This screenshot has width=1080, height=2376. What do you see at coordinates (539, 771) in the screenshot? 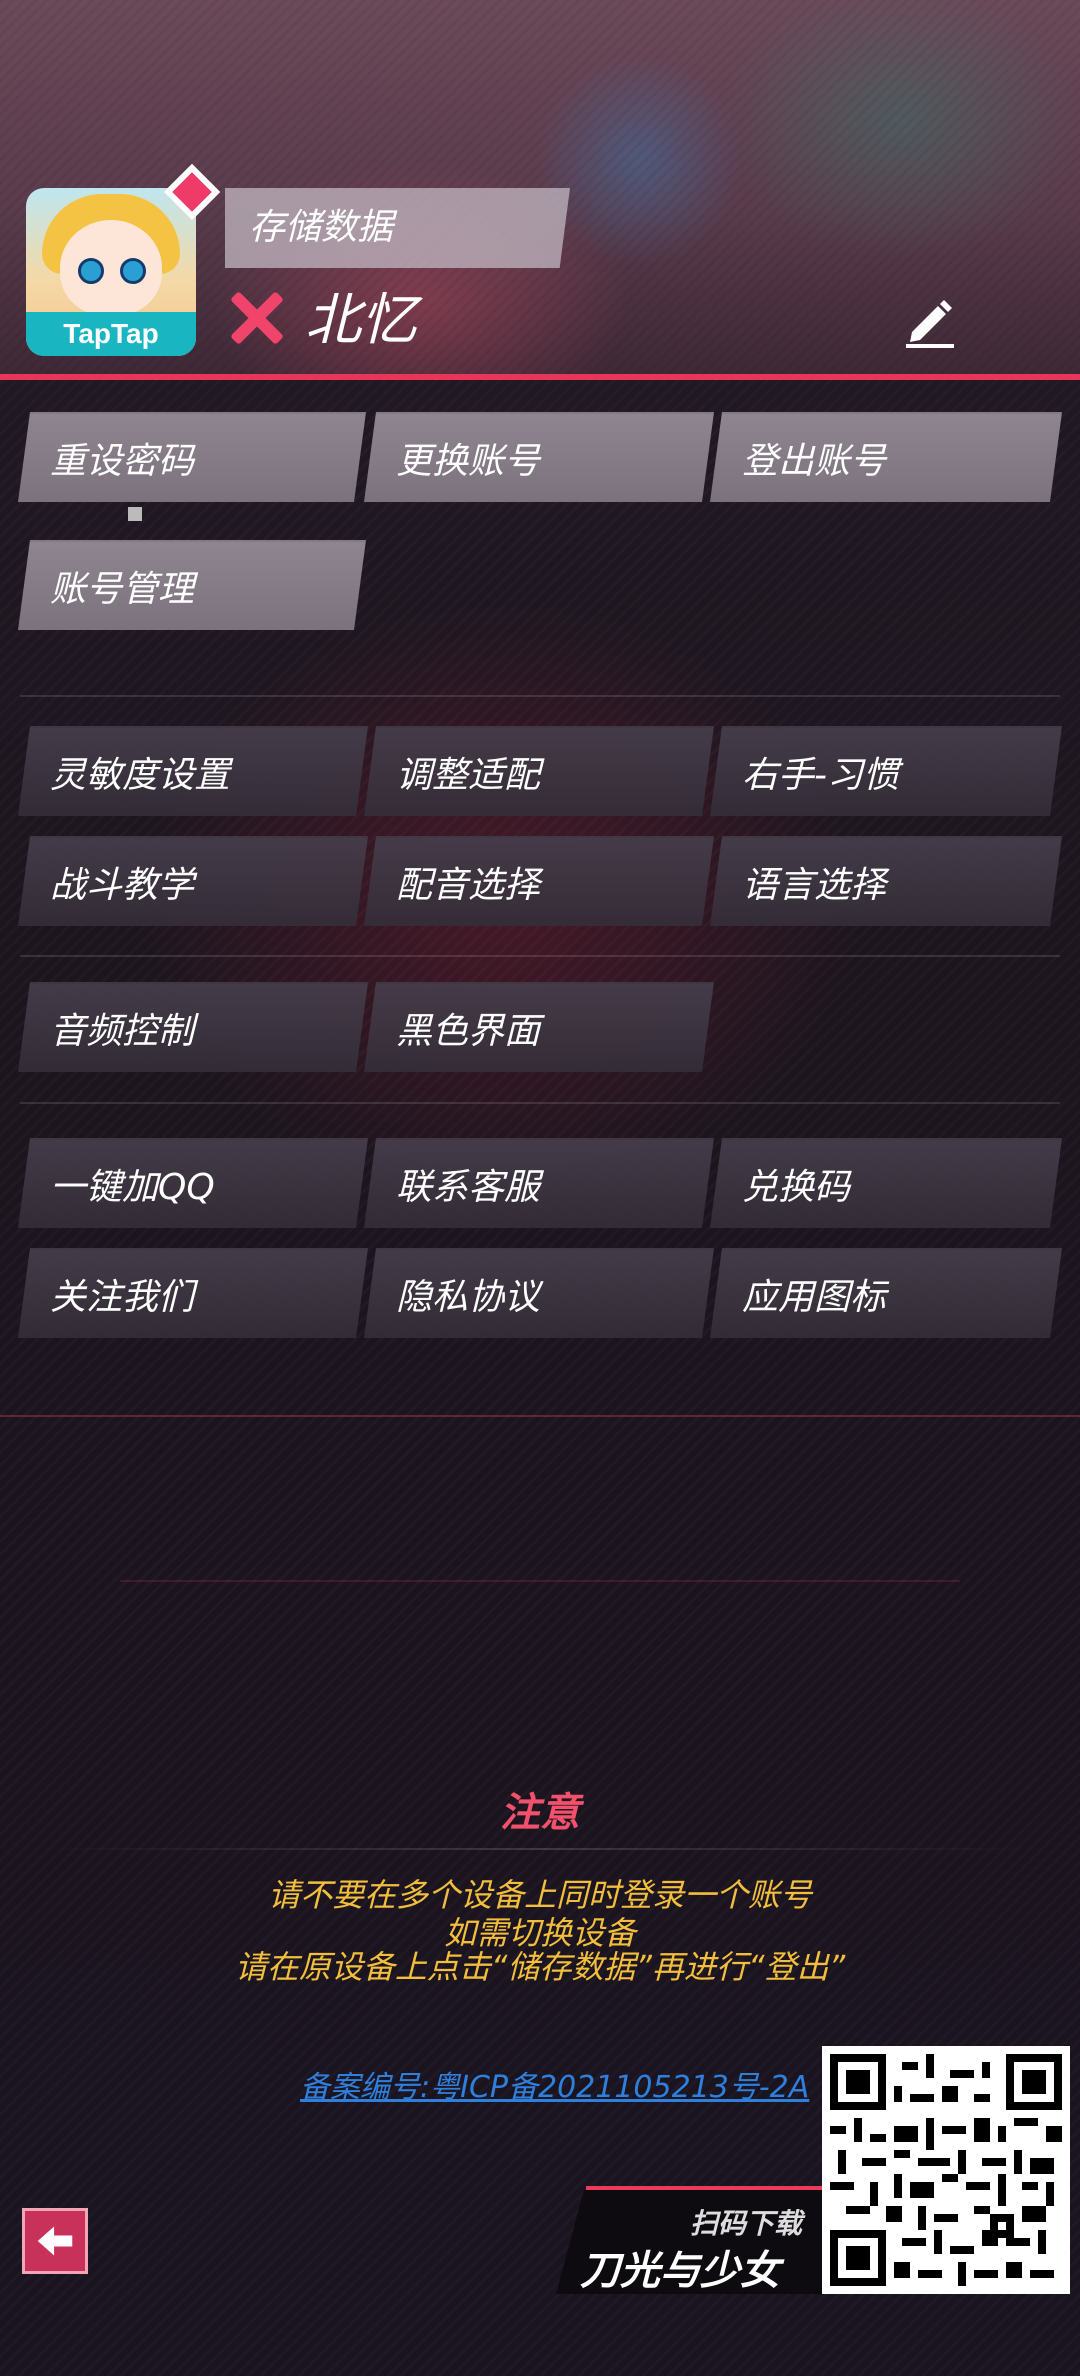
I see `adjust-fit-button: 调整适配` at bounding box center [539, 771].